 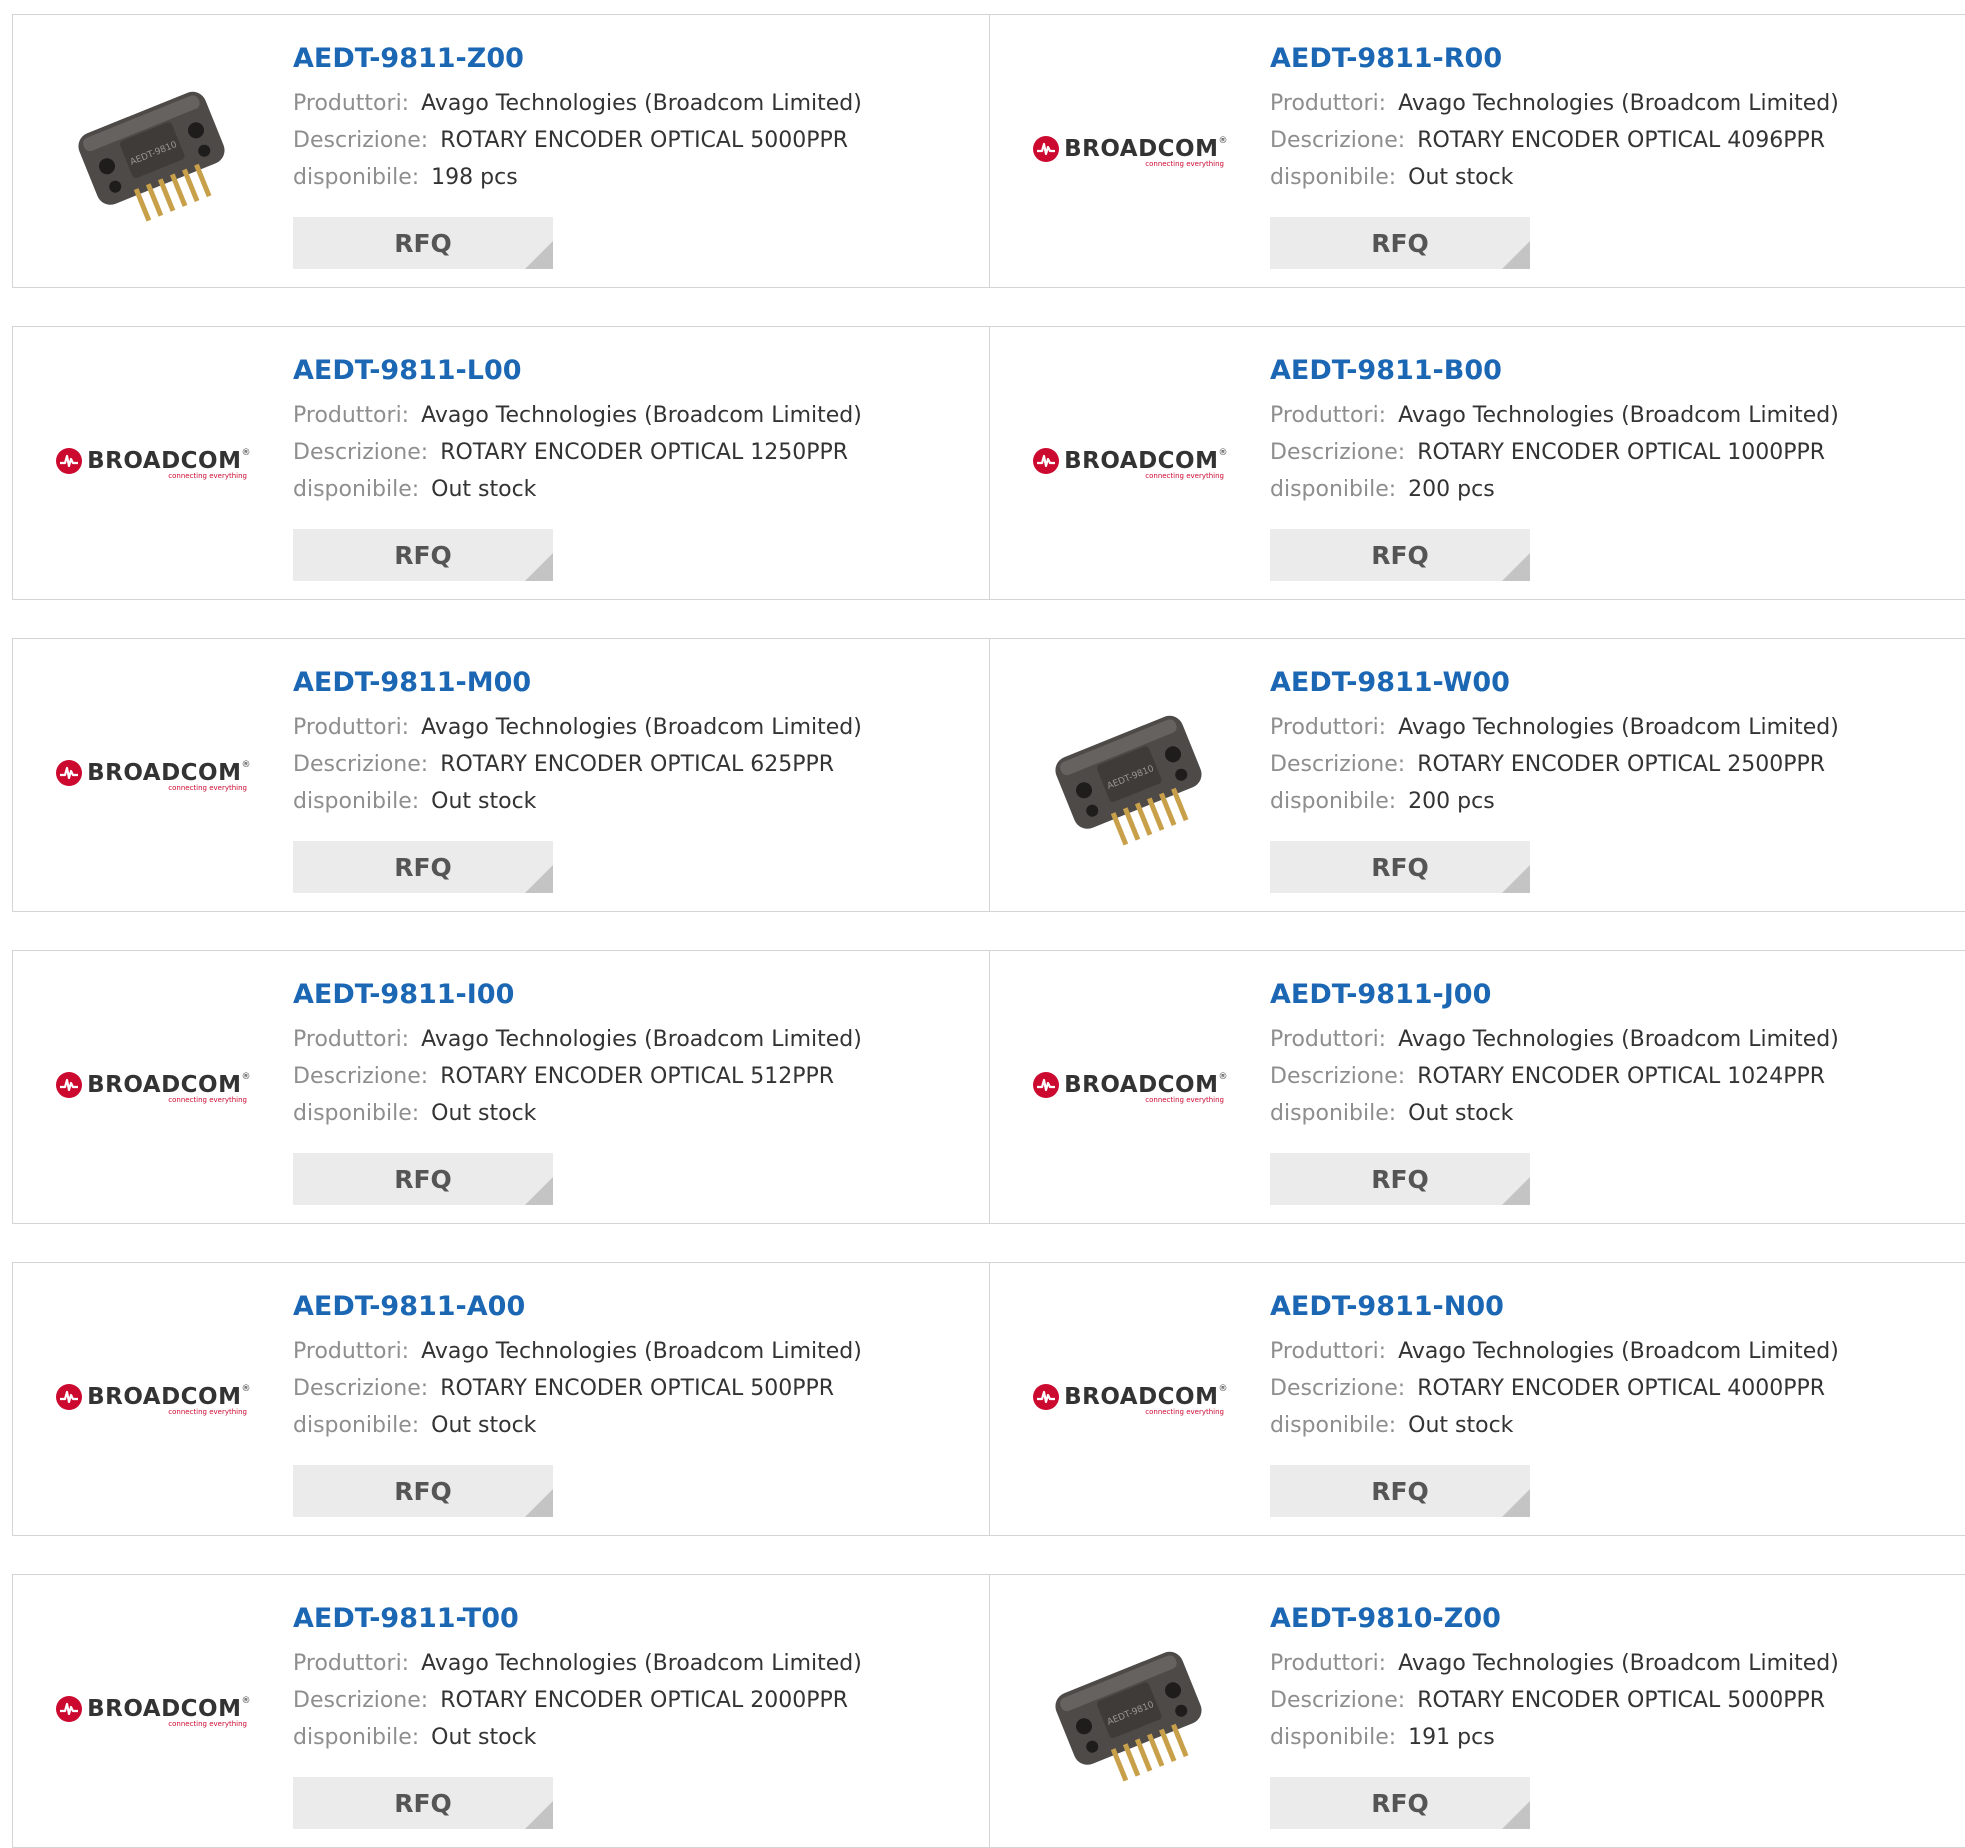 What do you see at coordinates (1380, 995) in the screenshot?
I see `part-number-link: AEDT-9811-J00` at bounding box center [1380, 995].